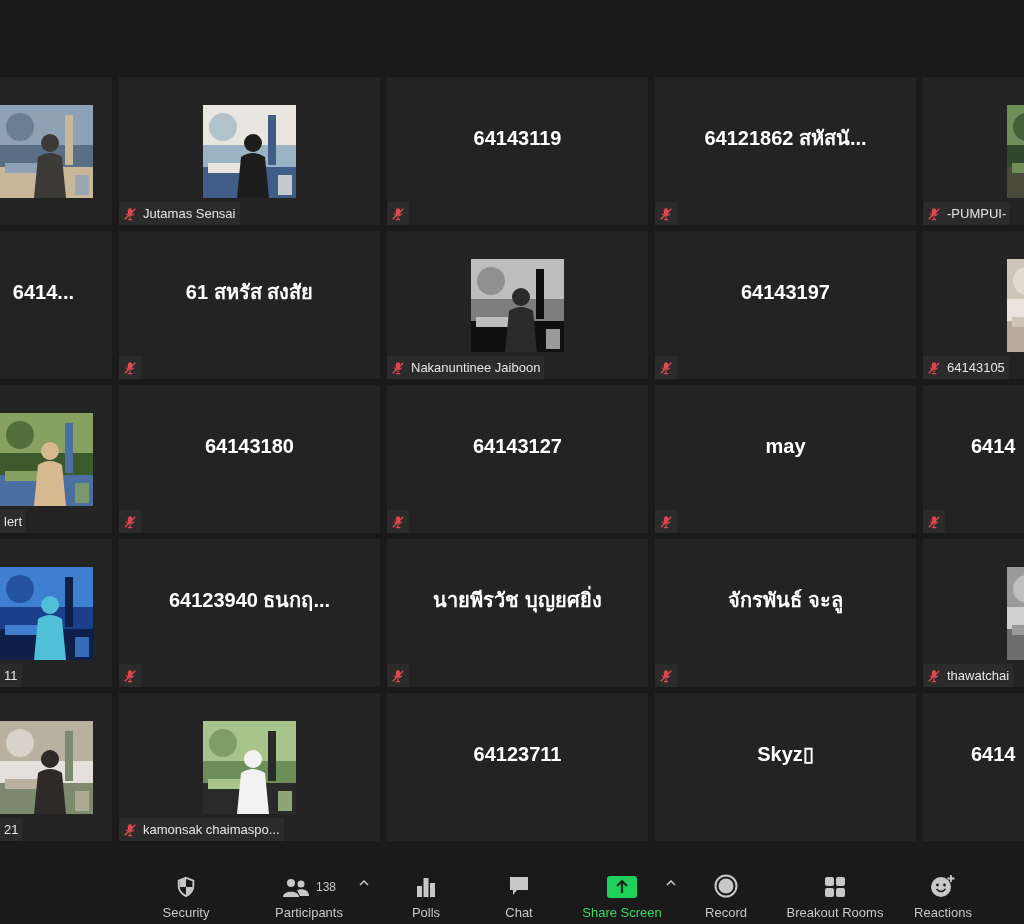 The height and width of the screenshot is (924, 1024). What do you see at coordinates (519, 891) in the screenshot?
I see `chat-button: Chat` at bounding box center [519, 891].